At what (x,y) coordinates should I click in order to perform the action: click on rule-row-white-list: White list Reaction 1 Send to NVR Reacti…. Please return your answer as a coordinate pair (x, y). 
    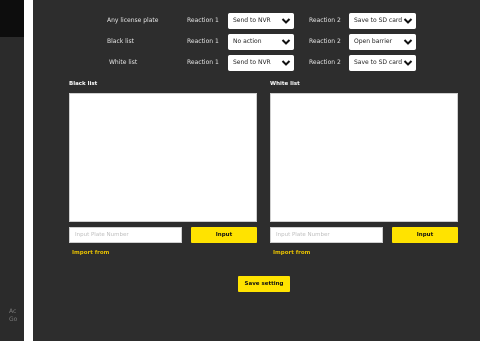
    Looking at the image, I should click on (256, 63).